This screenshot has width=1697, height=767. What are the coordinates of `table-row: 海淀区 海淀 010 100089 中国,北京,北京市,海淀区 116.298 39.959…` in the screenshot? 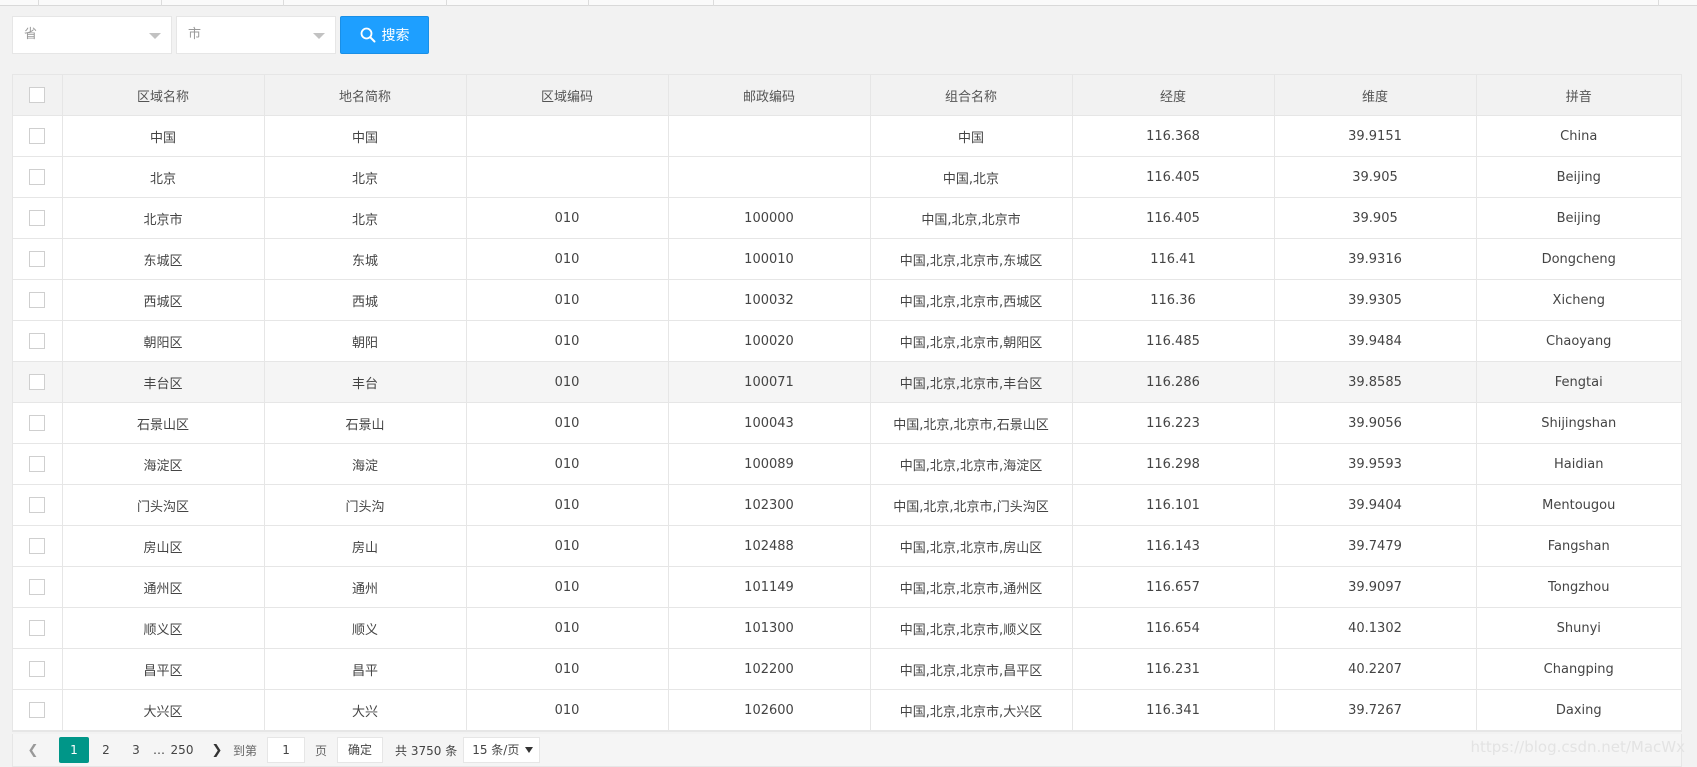 It's located at (847, 464).